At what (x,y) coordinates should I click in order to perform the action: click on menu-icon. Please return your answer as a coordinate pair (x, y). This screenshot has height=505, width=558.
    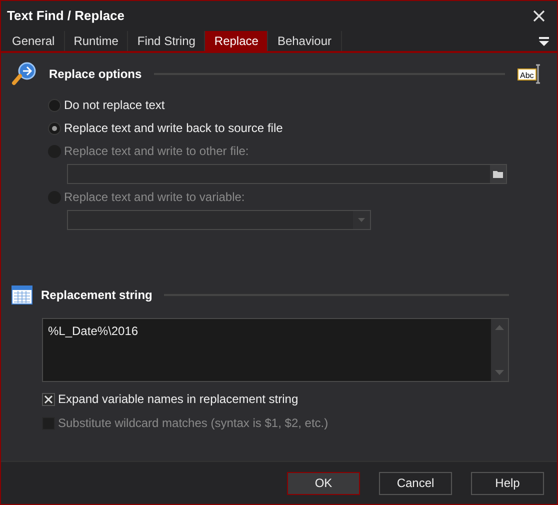
    Looking at the image, I should click on (544, 41).